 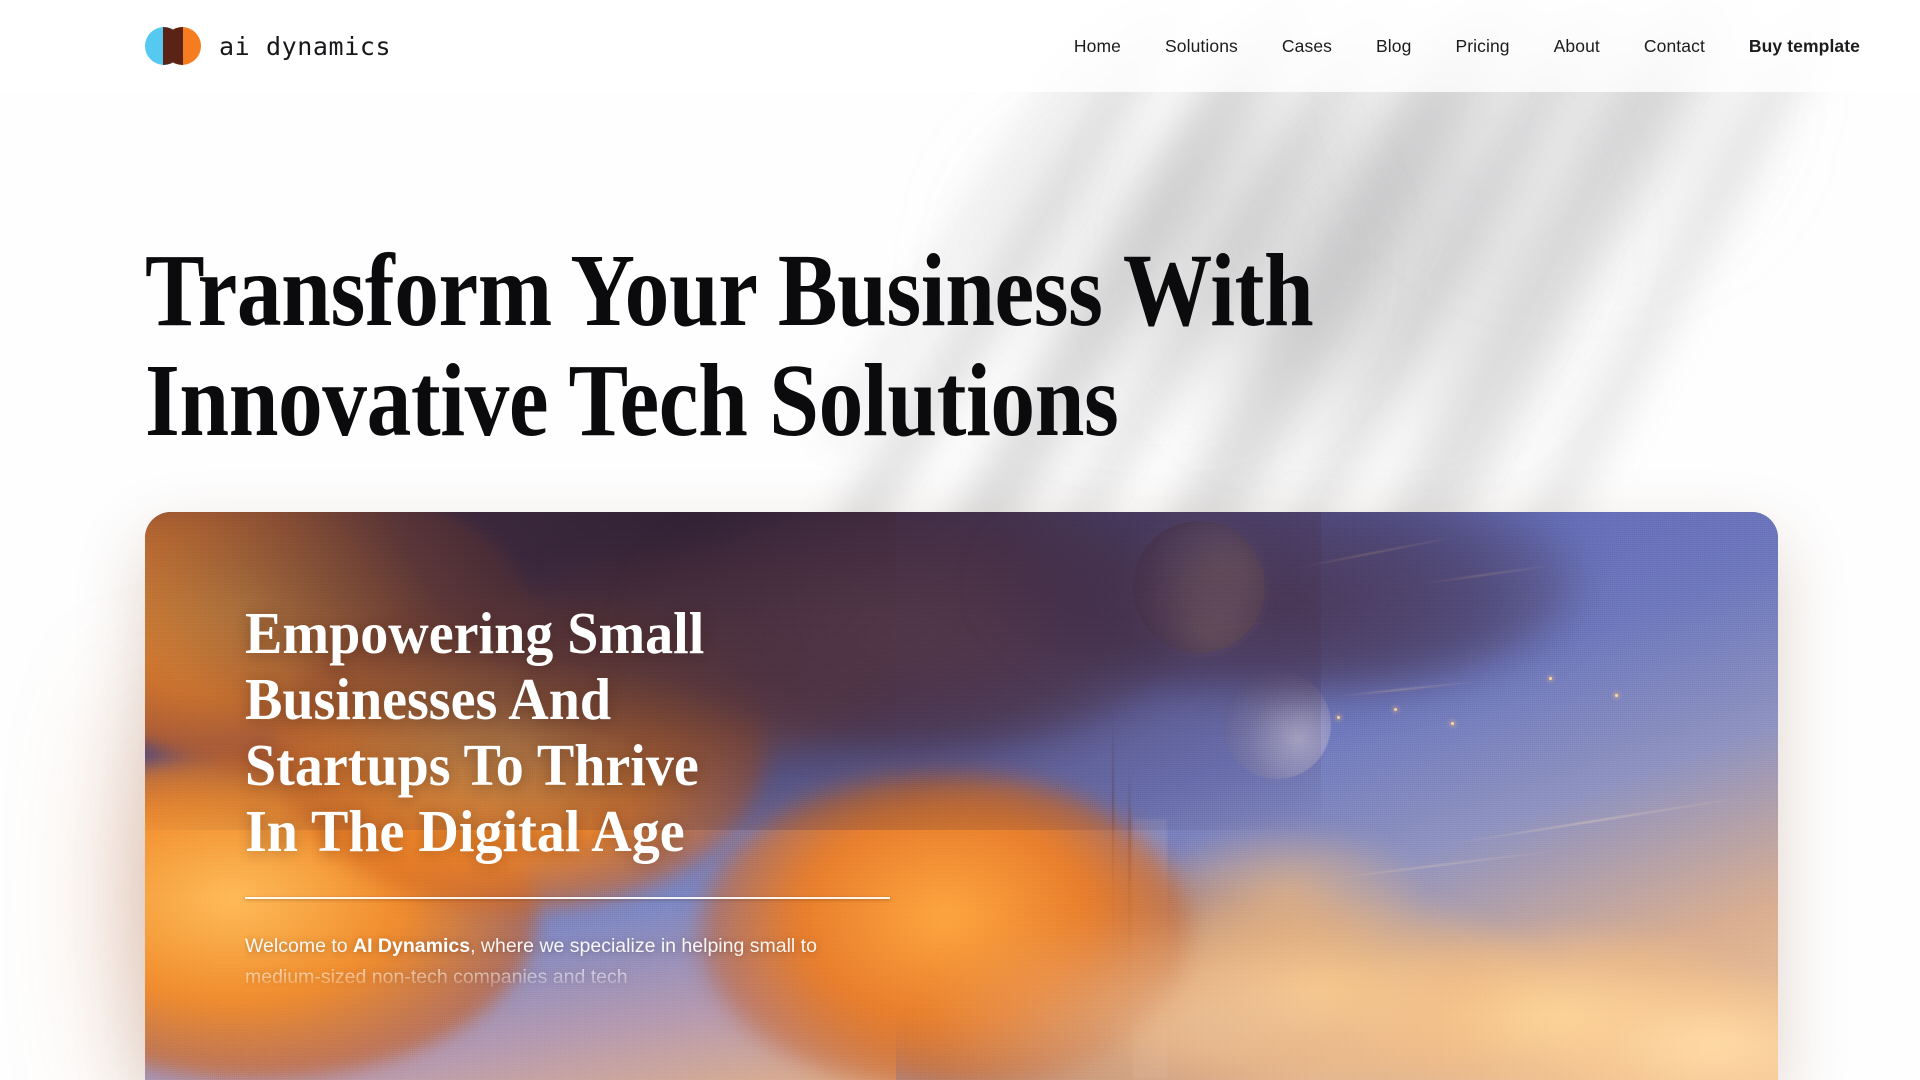 What do you see at coordinates (567, 898) in the screenshot?
I see `hero-card-divider` at bounding box center [567, 898].